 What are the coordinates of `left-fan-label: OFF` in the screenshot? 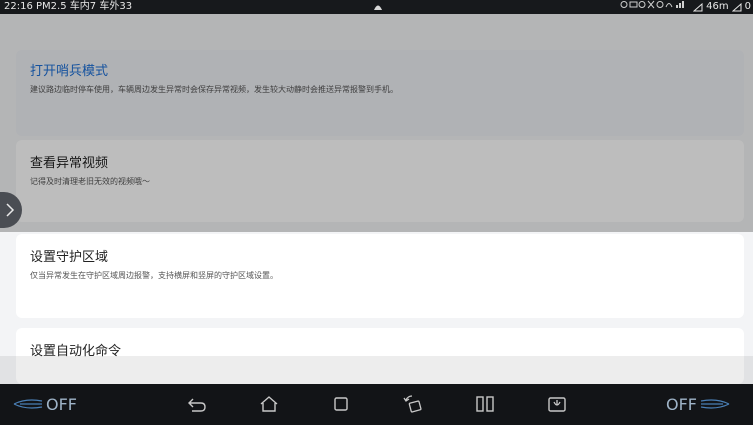 It's located at (61, 404).